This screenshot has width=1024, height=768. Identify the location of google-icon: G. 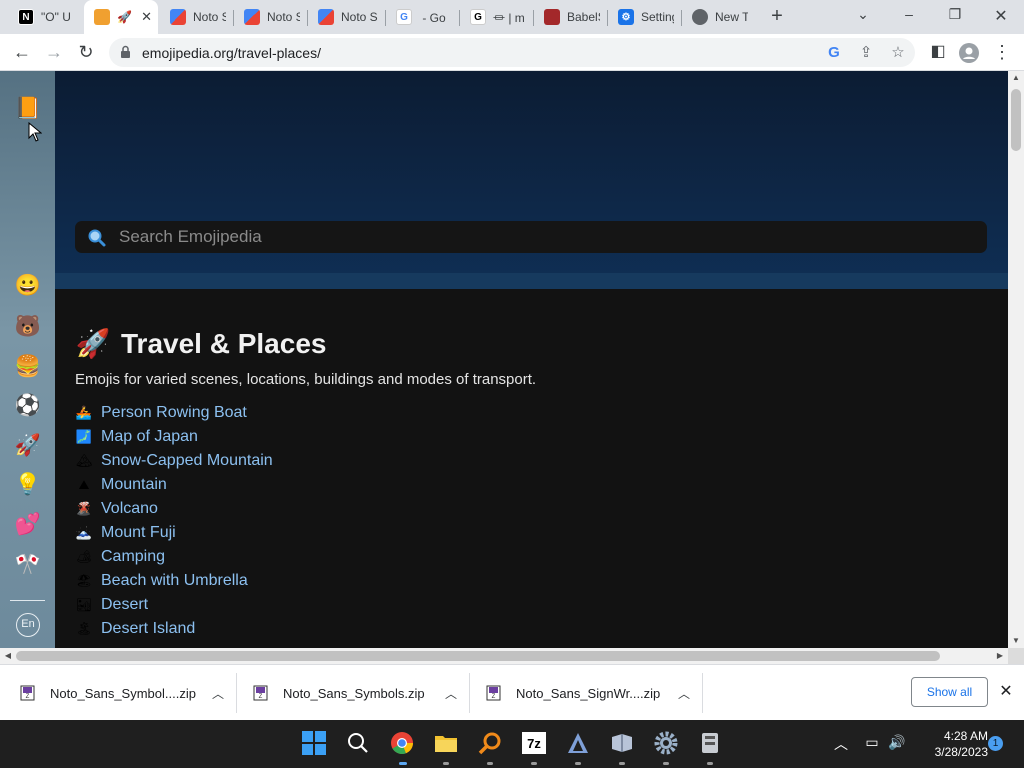
(404, 17).